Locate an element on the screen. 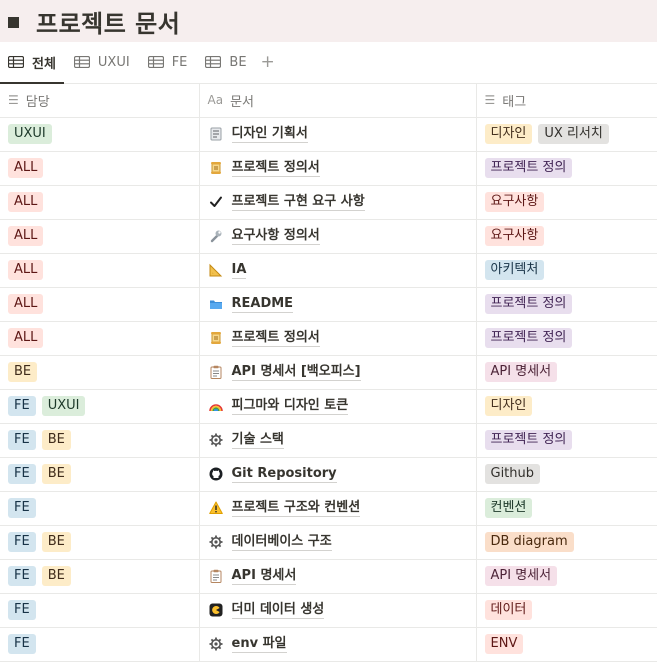 Image resolution: width=657 pixels, height=664 pixels. doc-cell: API 명세서 [백오피스] is located at coordinates (338, 372).